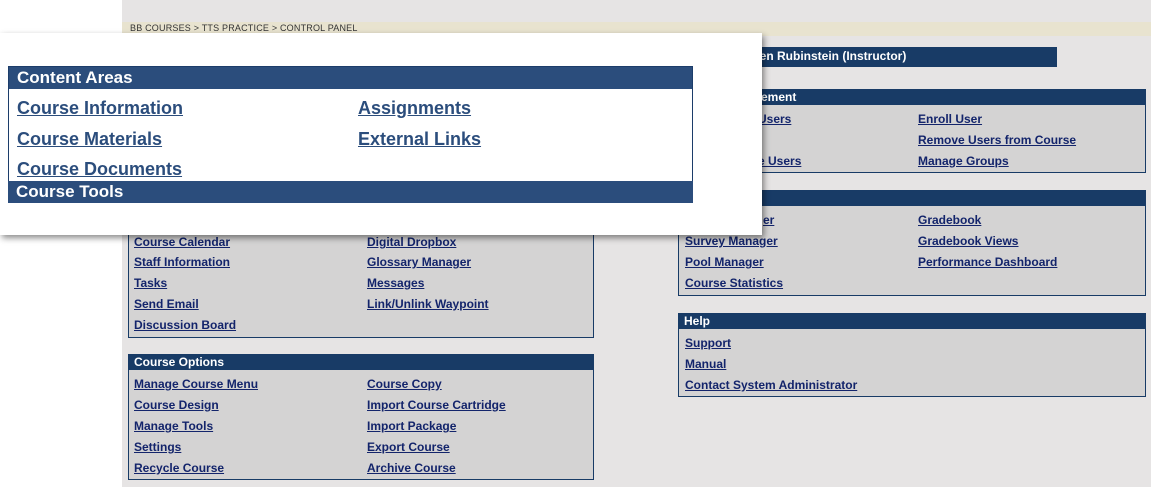 Image resolution: width=1151 pixels, height=487 pixels. I want to click on course-documents-link: Course Documents, so click(99, 169).